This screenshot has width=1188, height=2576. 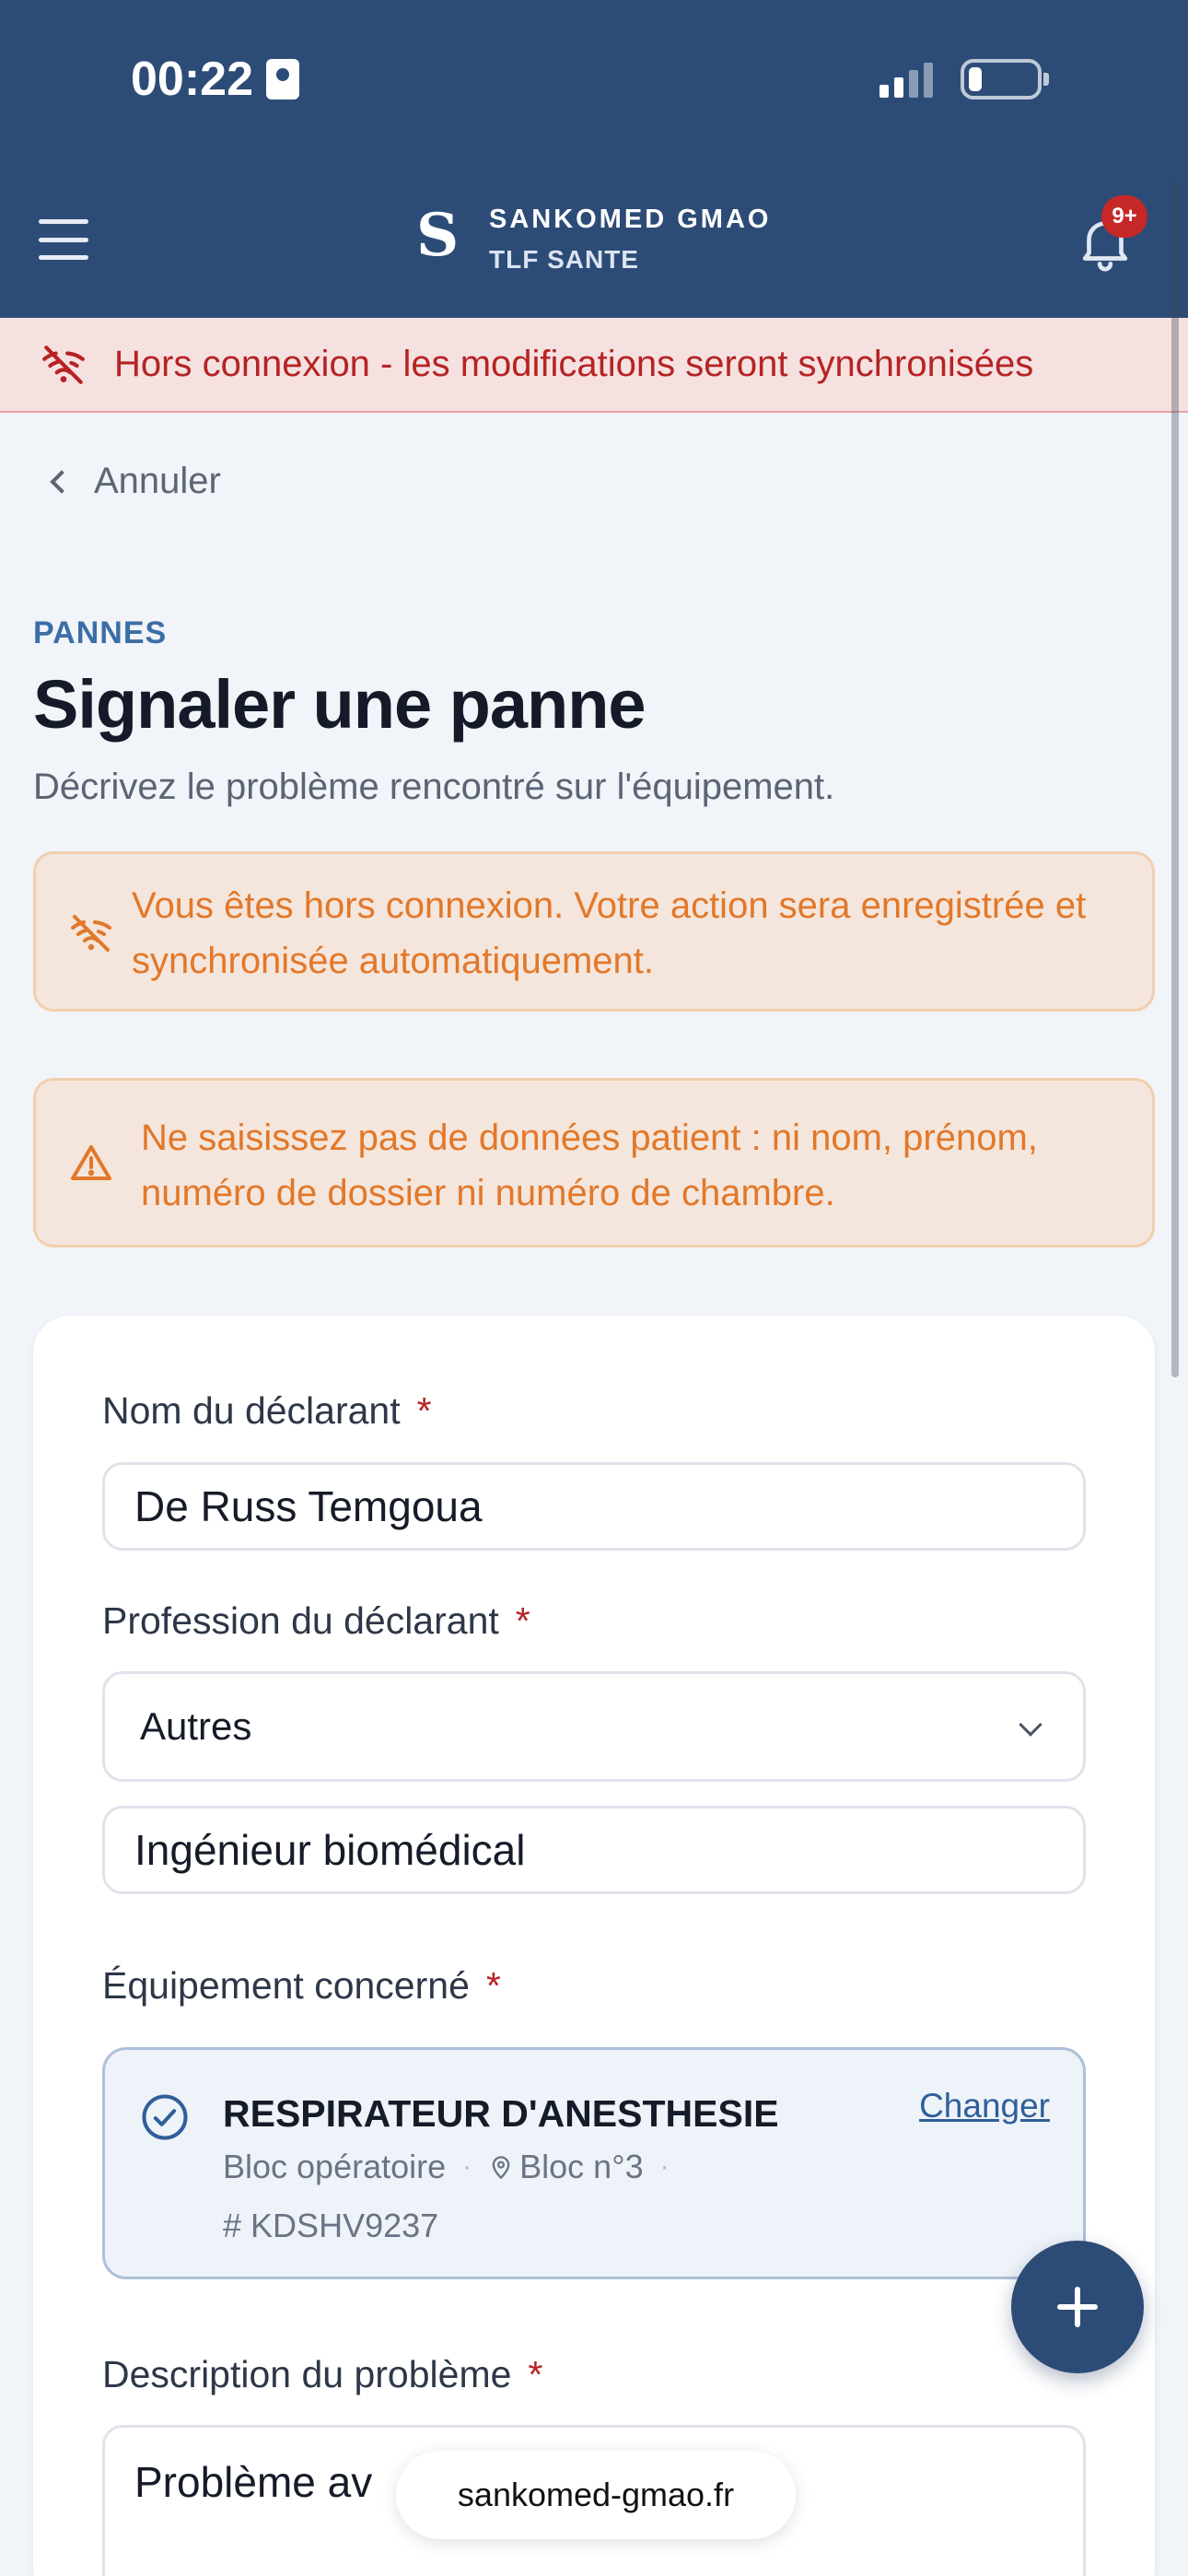 What do you see at coordinates (91, 1162) in the screenshot?
I see `warning-triangle-icon` at bounding box center [91, 1162].